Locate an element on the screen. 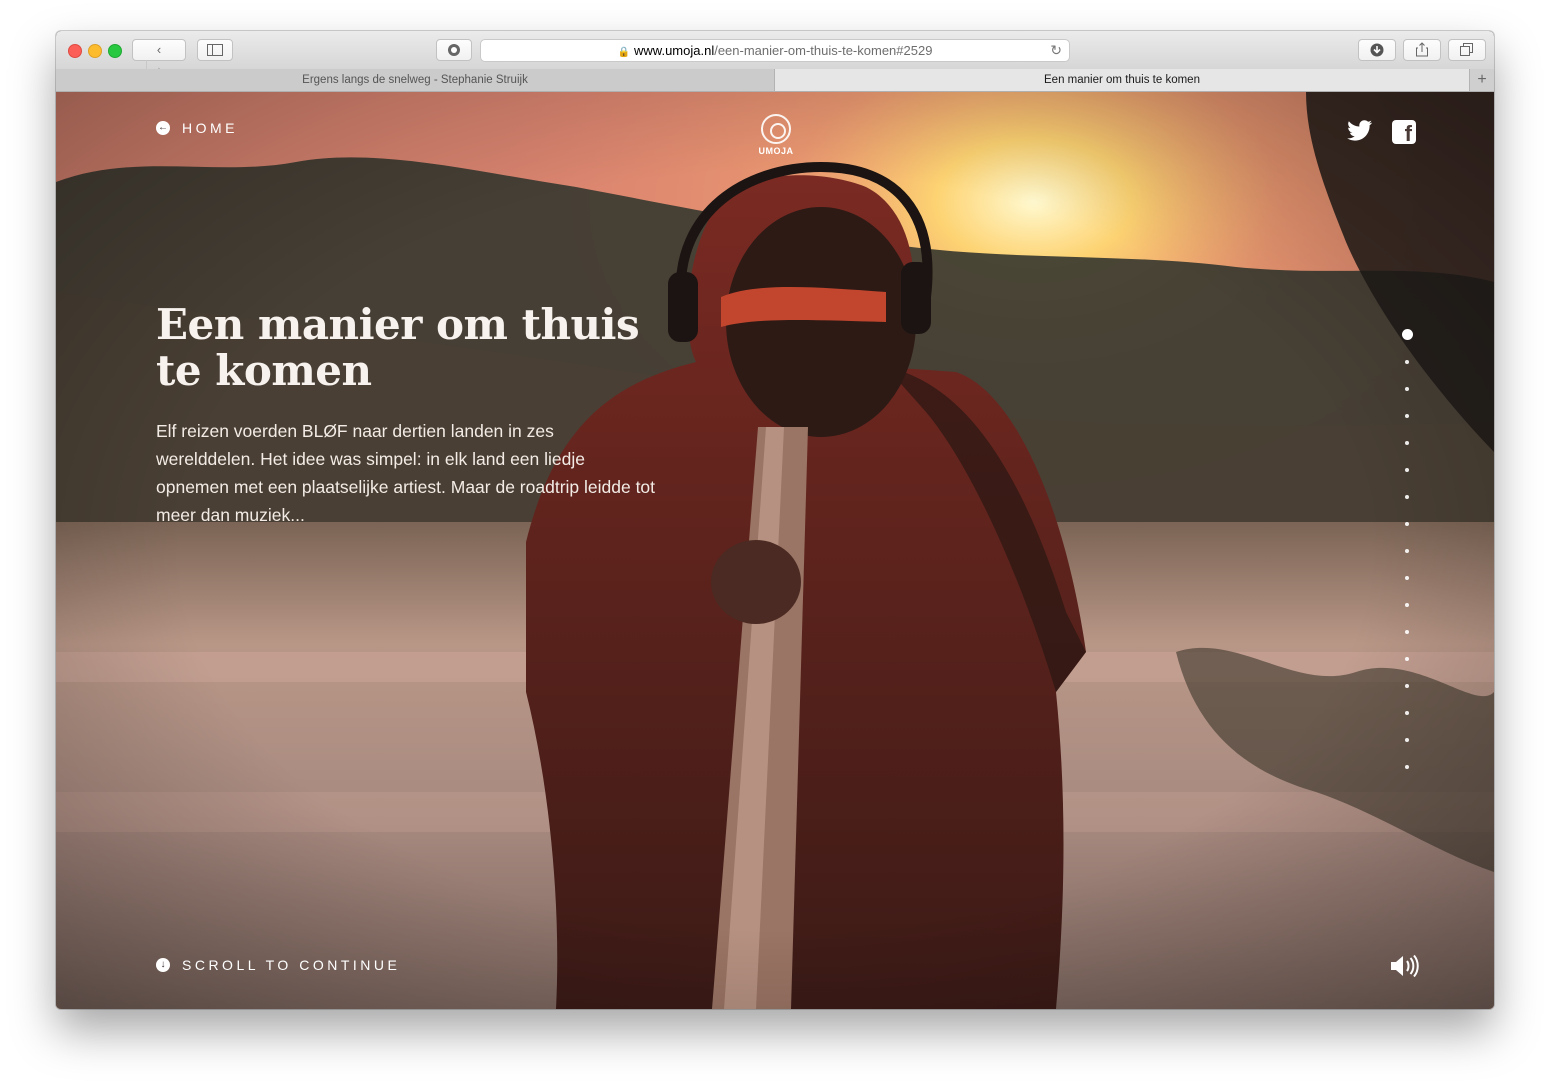 The height and width of the screenshot is (1090, 1550). umoja-logo: UMOJA is located at coordinates (776, 135).